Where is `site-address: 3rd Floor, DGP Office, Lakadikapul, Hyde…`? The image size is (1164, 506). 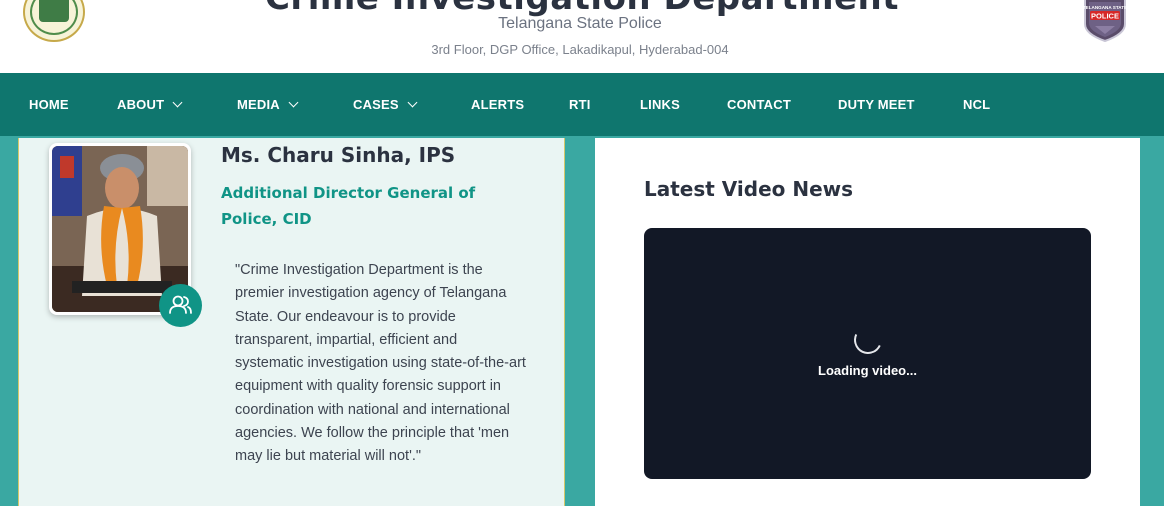 site-address: 3rd Floor, DGP Office, Lakadikapul, Hyde… is located at coordinates (580, 49).